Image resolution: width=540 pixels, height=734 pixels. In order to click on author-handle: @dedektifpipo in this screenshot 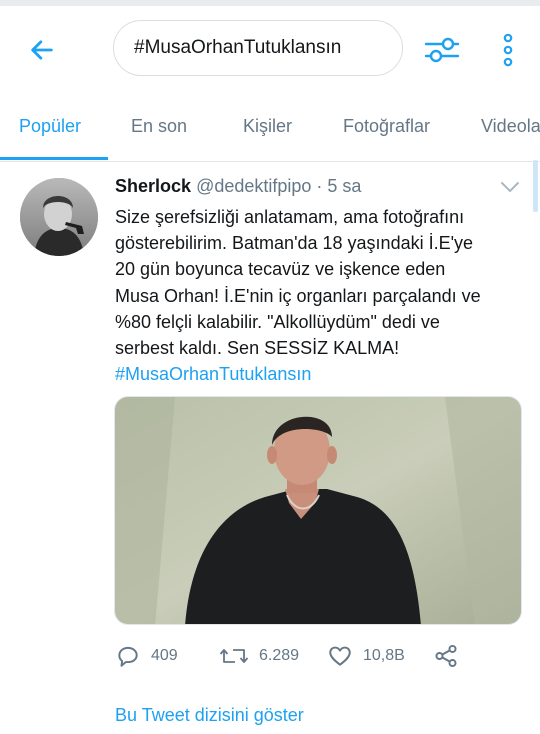, I will do `click(253, 186)`.